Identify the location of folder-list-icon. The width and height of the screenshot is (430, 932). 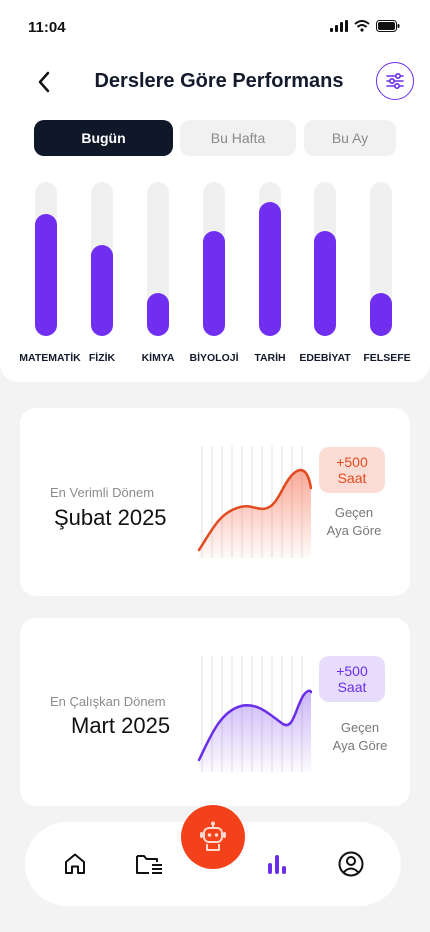
(149, 864).